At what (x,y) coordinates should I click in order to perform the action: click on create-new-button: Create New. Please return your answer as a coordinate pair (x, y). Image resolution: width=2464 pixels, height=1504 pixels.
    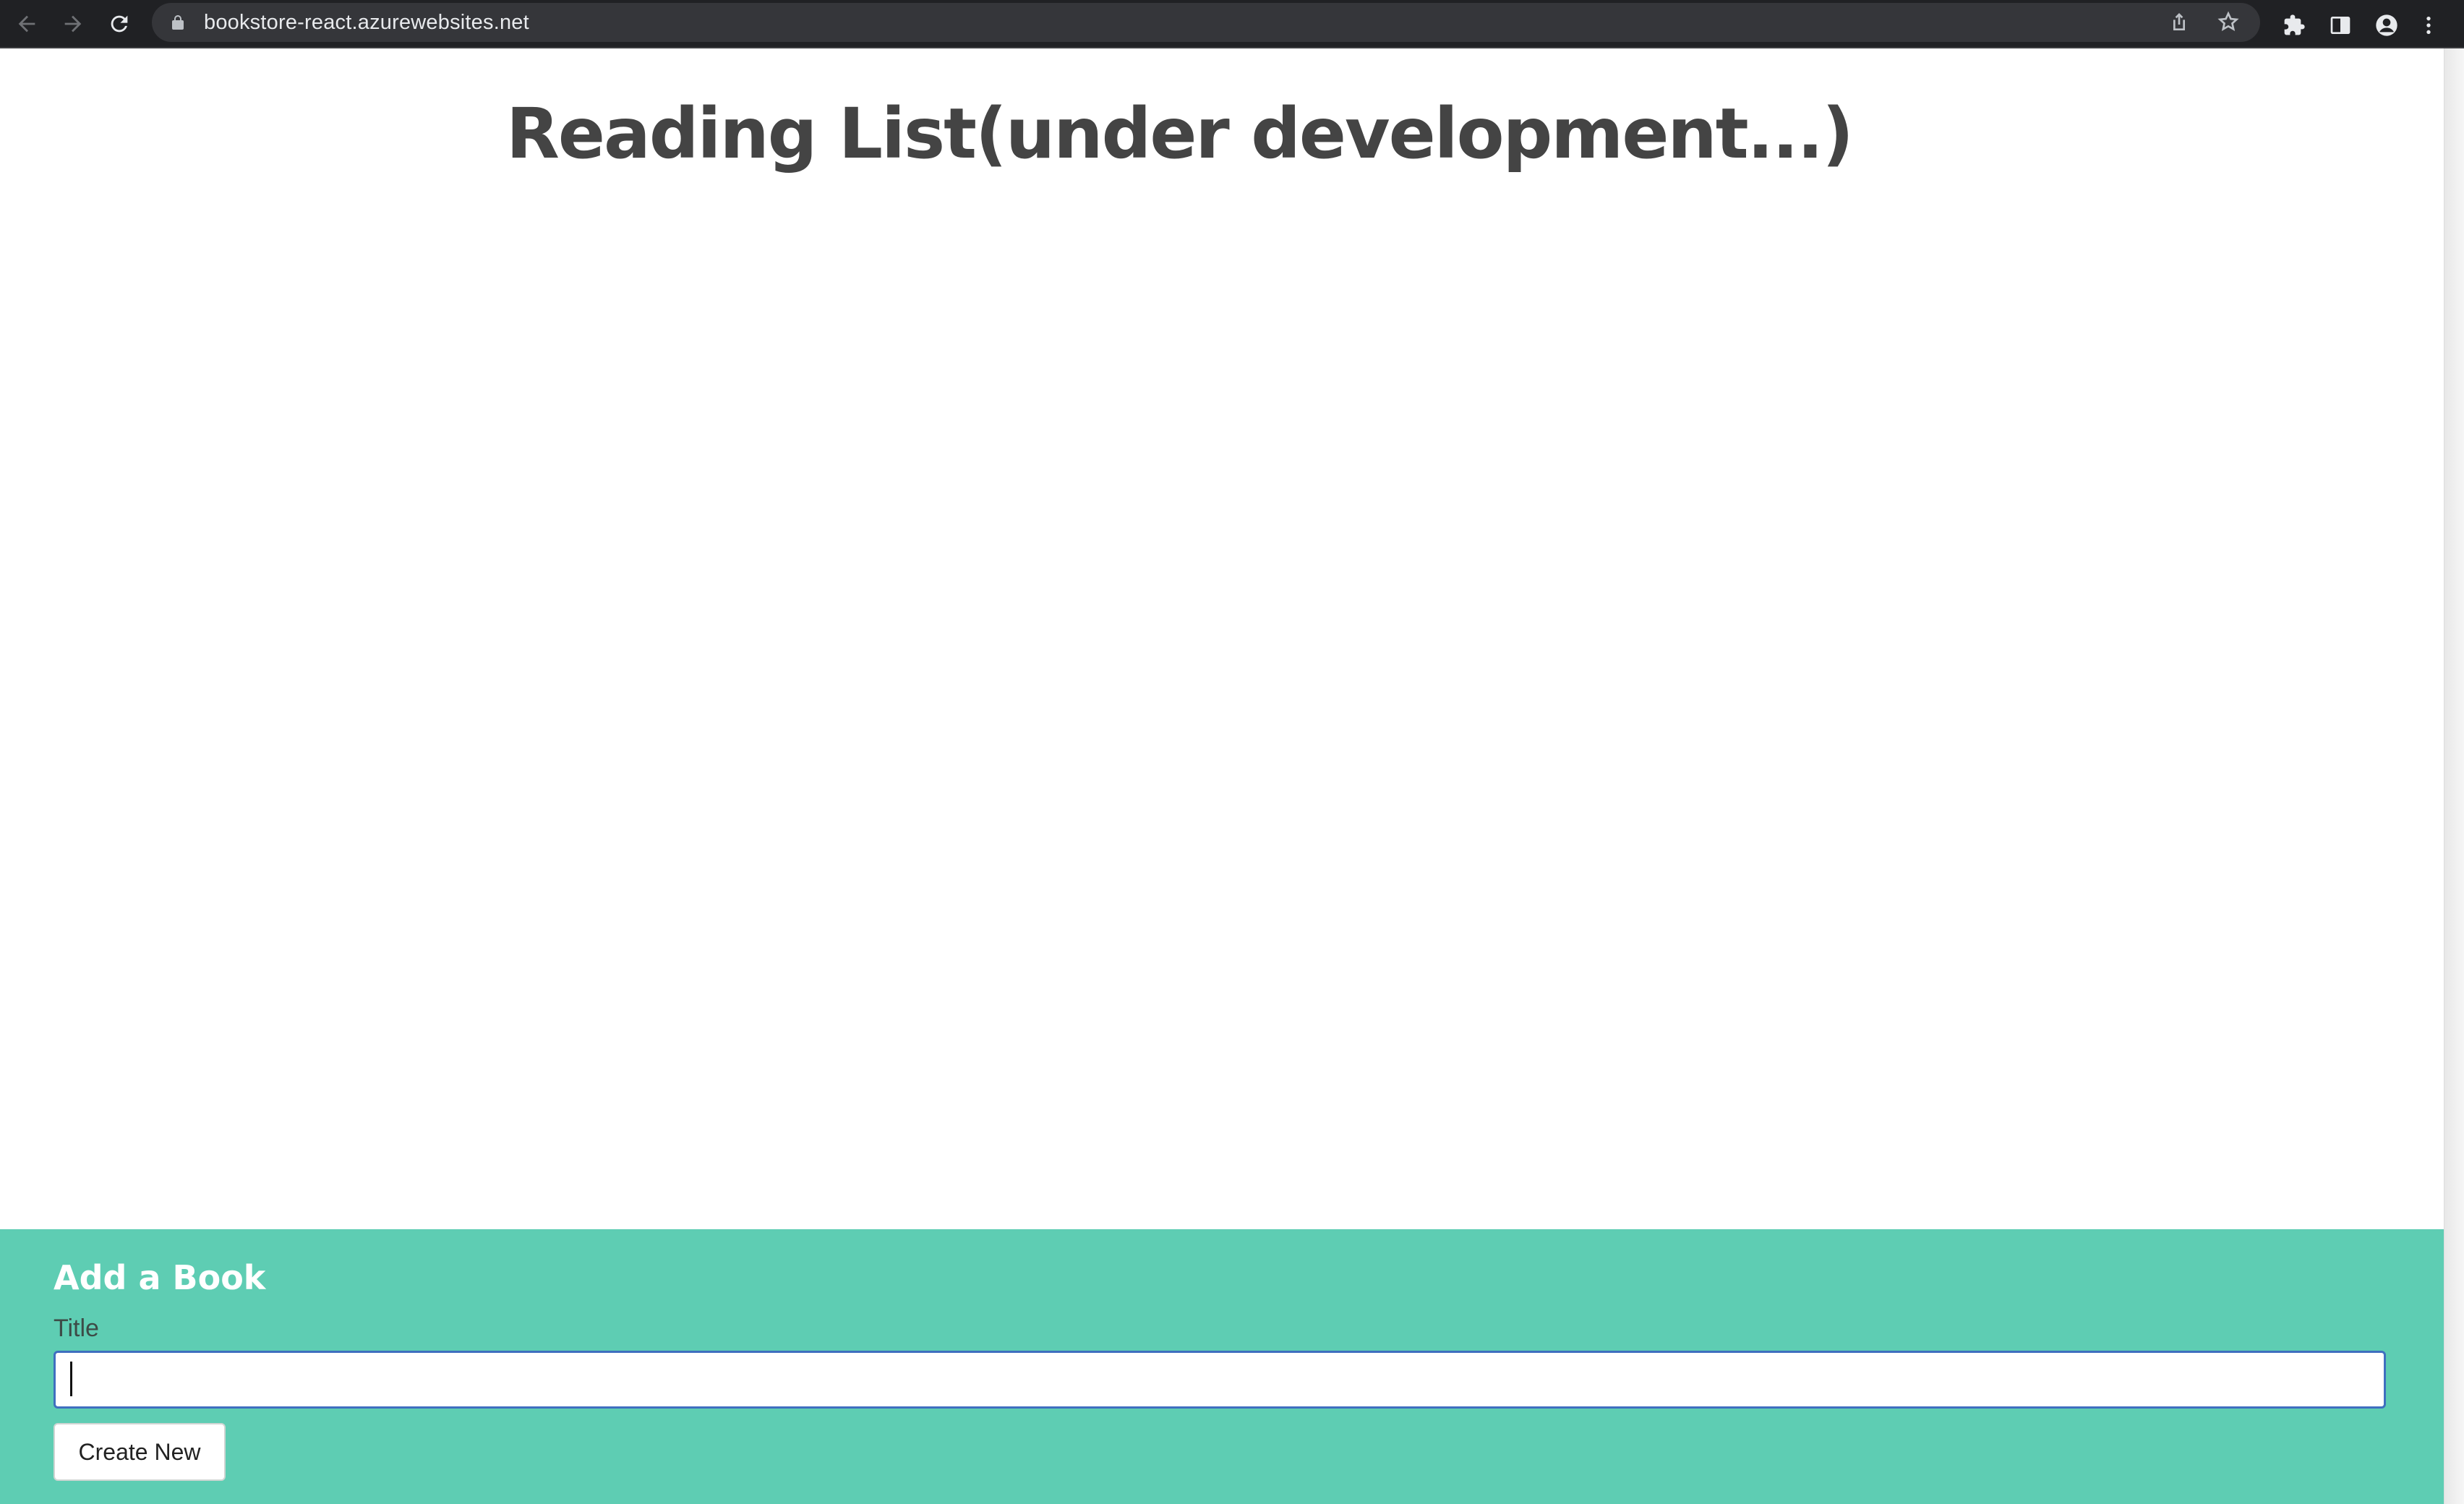
    Looking at the image, I should click on (140, 1452).